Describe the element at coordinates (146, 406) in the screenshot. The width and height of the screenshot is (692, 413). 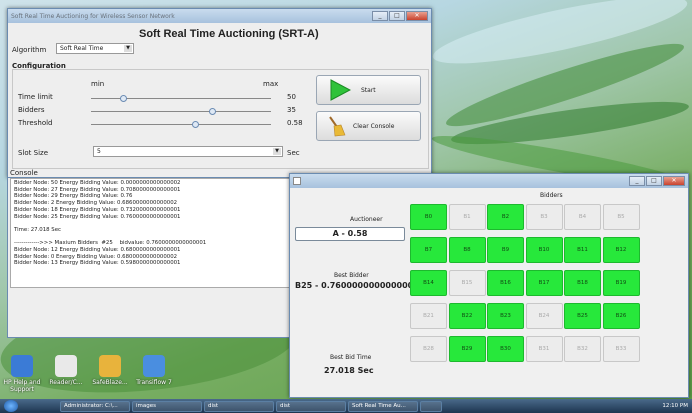
I see `taskbar-item-label: images` at that location.